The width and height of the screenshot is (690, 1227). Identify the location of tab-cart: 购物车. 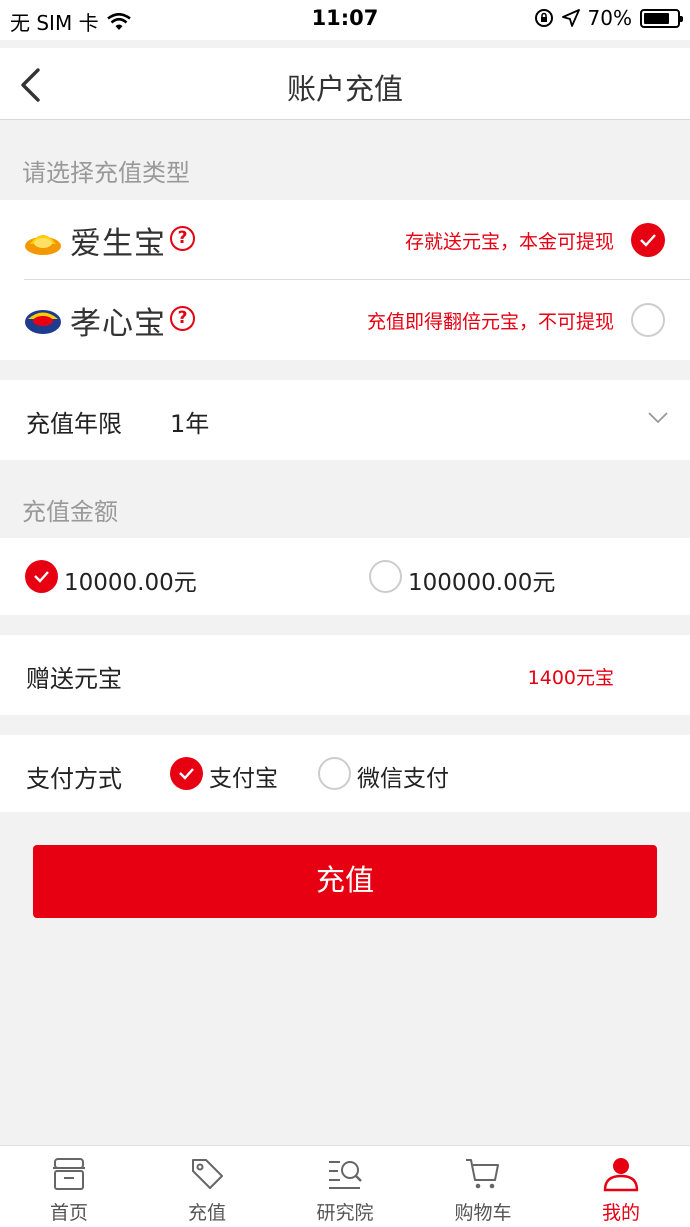
(483, 1186).